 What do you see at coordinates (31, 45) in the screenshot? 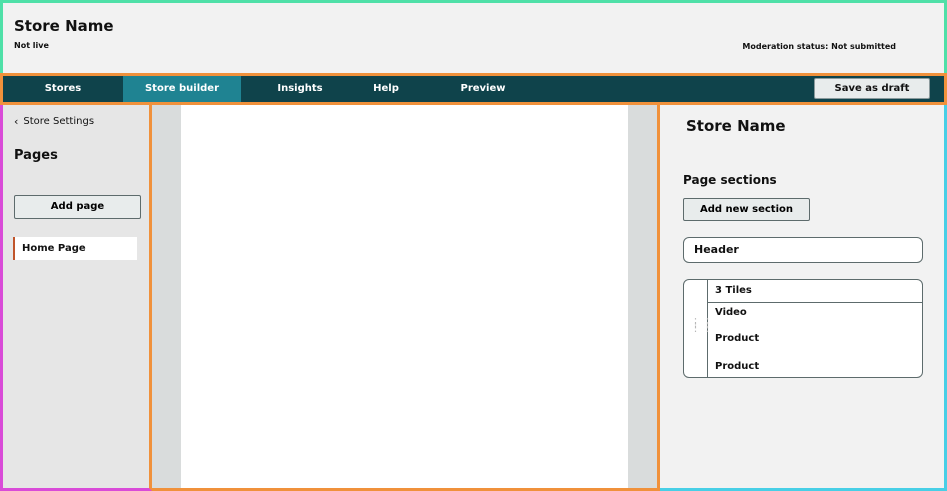
I see `live-status: Not live` at bounding box center [31, 45].